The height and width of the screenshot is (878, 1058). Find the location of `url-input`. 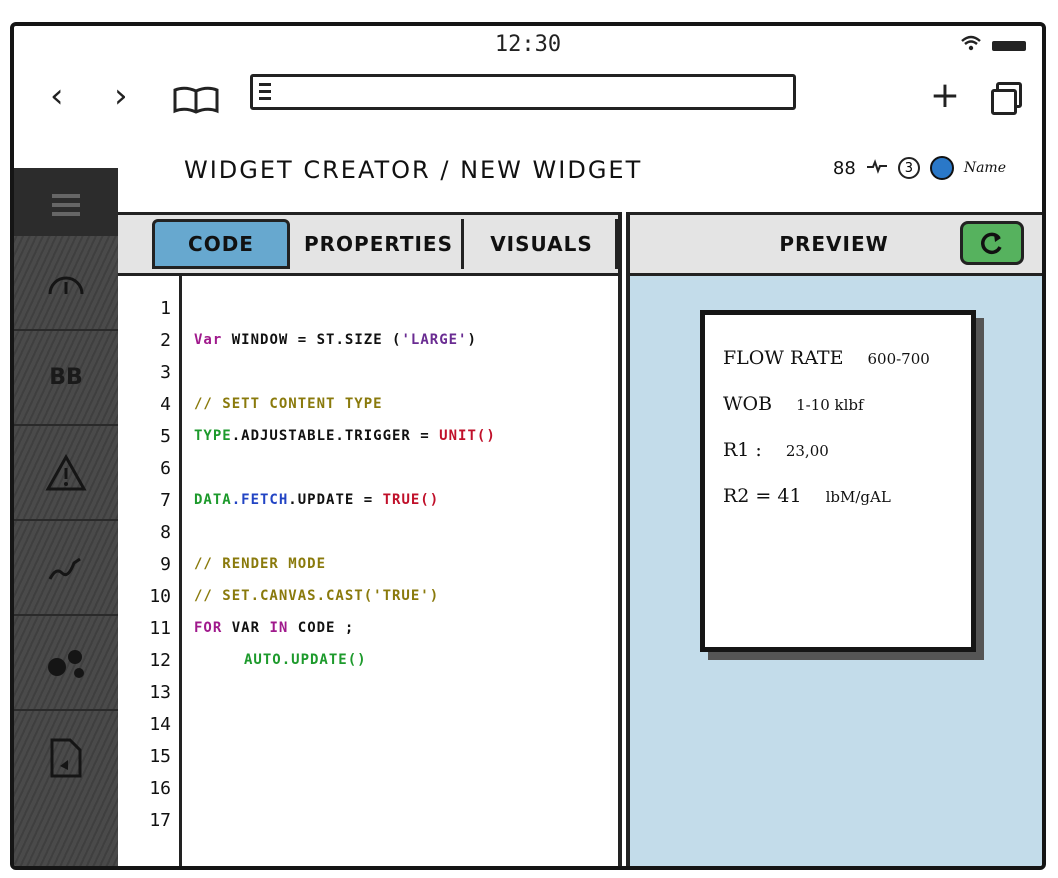

url-input is located at coordinates (531, 93).